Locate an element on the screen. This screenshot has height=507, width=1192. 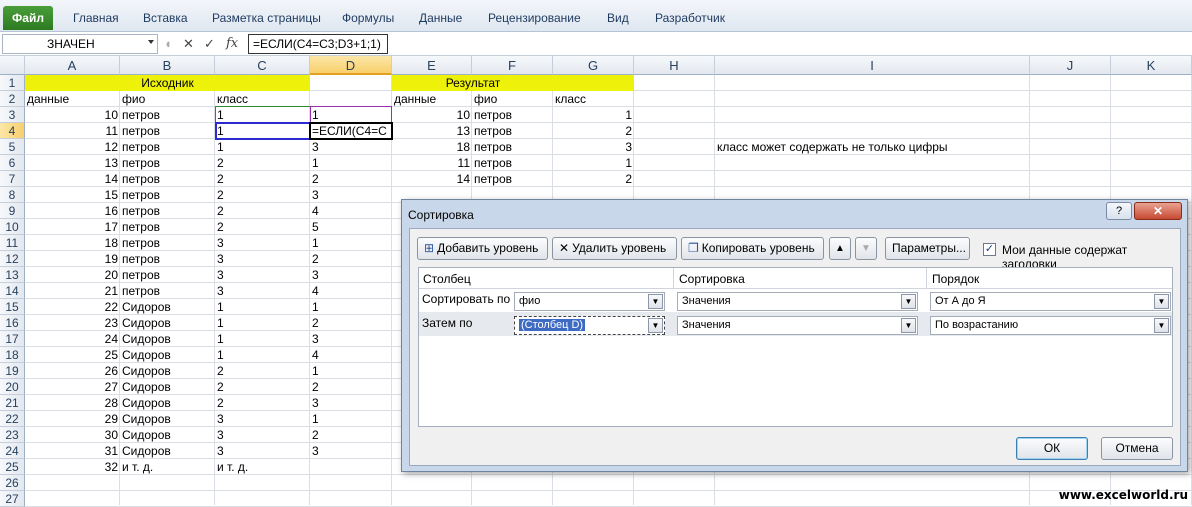
cell-data: 11 is located at coordinates (72, 131).